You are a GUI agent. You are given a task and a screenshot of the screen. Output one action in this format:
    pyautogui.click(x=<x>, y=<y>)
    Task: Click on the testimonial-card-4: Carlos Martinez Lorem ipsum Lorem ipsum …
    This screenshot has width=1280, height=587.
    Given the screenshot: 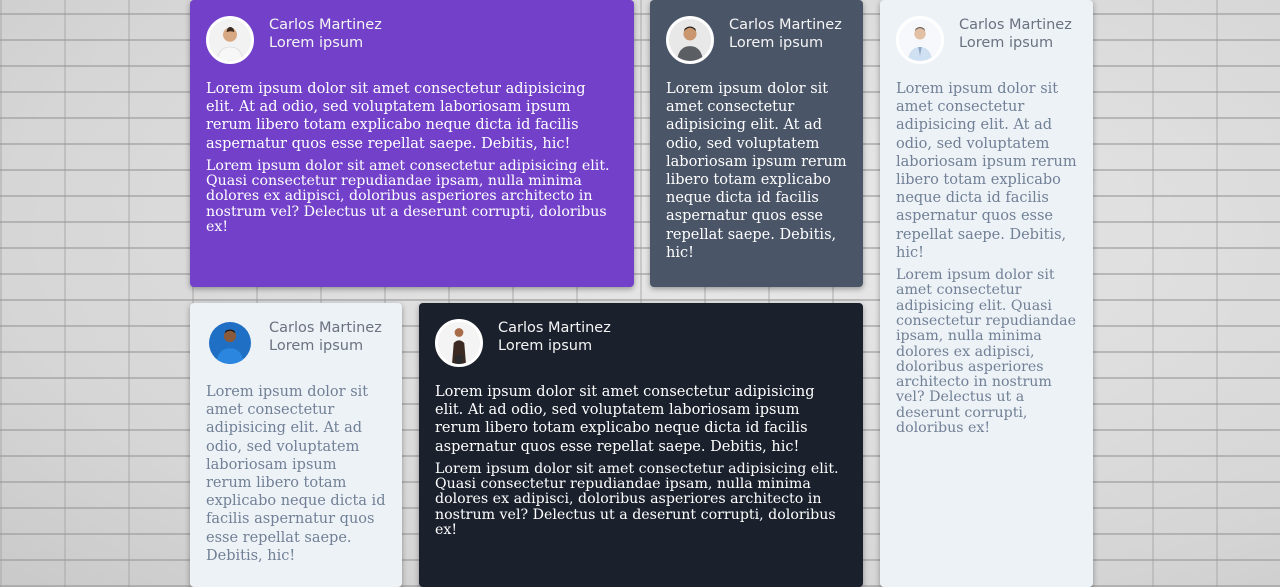 What is the action you would take?
    pyautogui.click(x=296, y=445)
    